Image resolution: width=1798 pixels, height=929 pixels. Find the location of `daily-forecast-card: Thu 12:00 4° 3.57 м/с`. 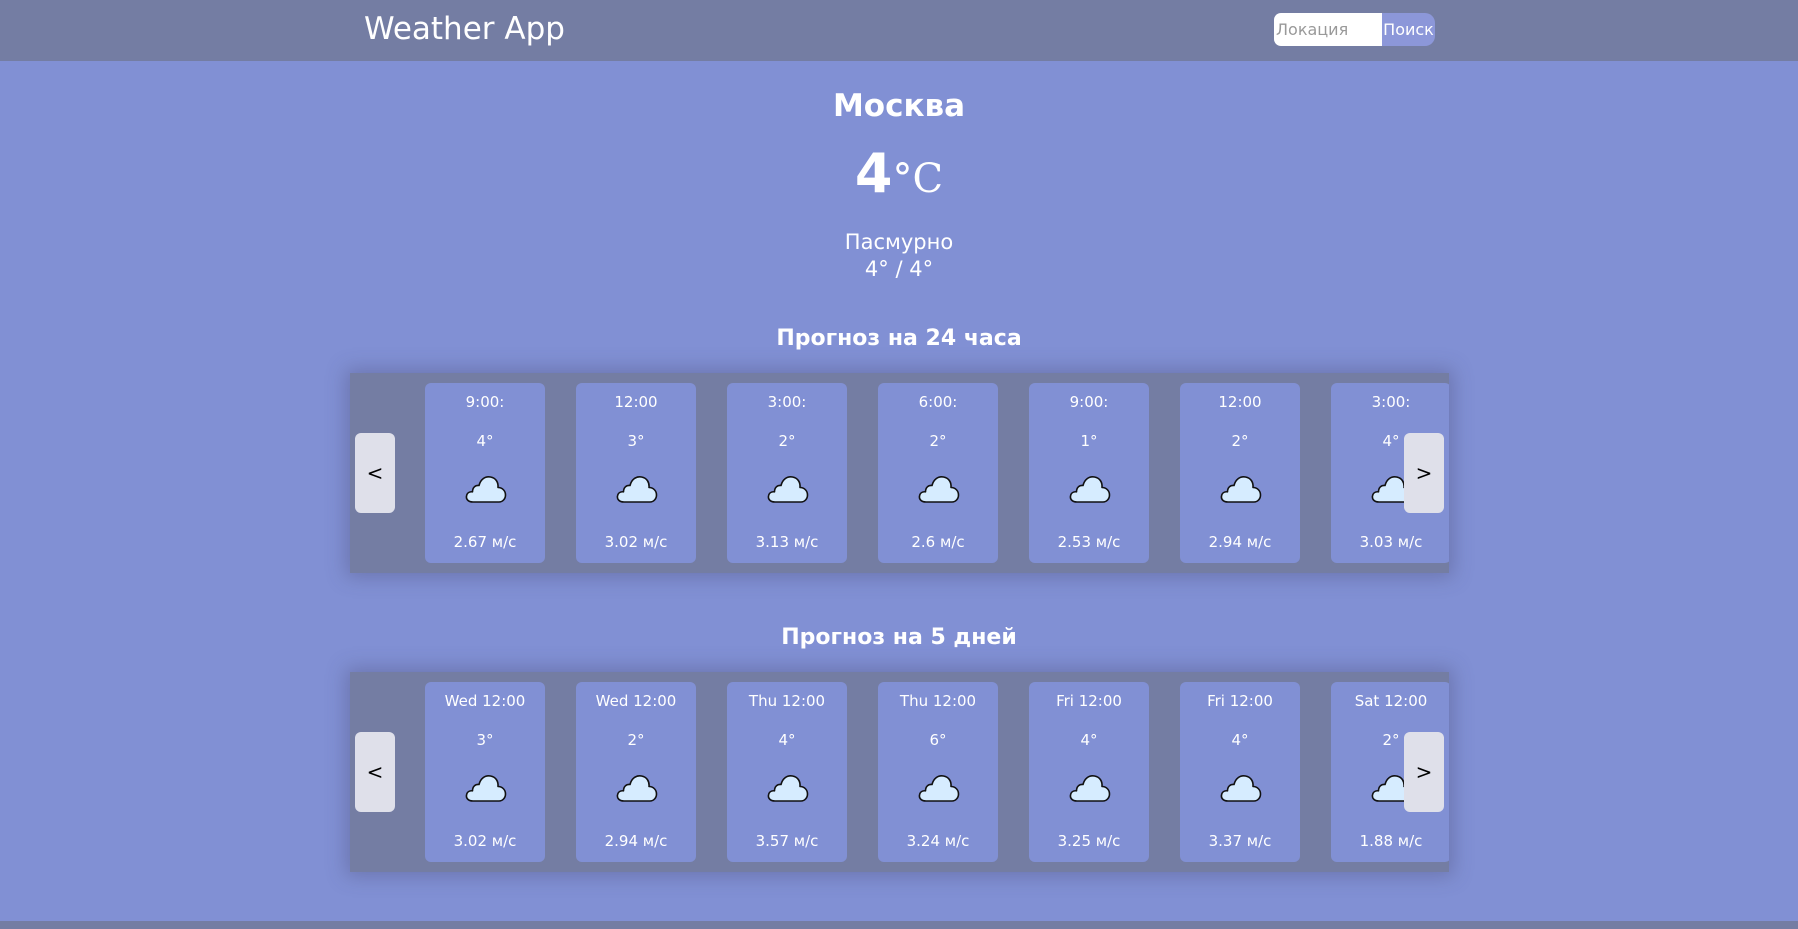

daily-forecast-card: Thu 12:00 4° 3.57 м/с is located at coordinates (787, 772).